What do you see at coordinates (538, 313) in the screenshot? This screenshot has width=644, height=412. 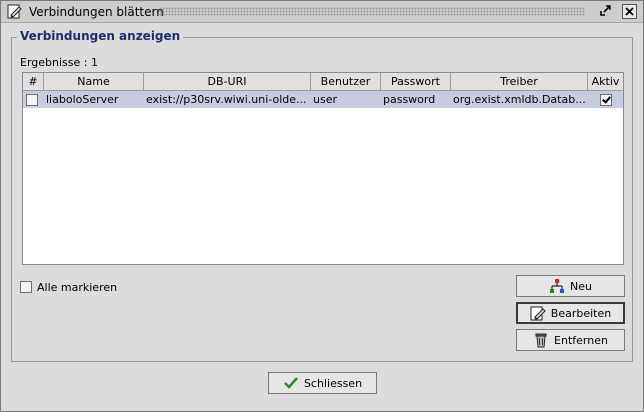 I see `edit-icon` at bounding box center [538, 313].